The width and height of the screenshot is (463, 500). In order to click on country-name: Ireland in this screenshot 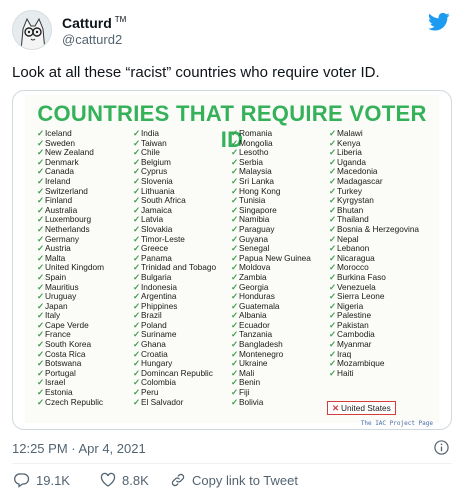, I will do `click(57, 180)`.